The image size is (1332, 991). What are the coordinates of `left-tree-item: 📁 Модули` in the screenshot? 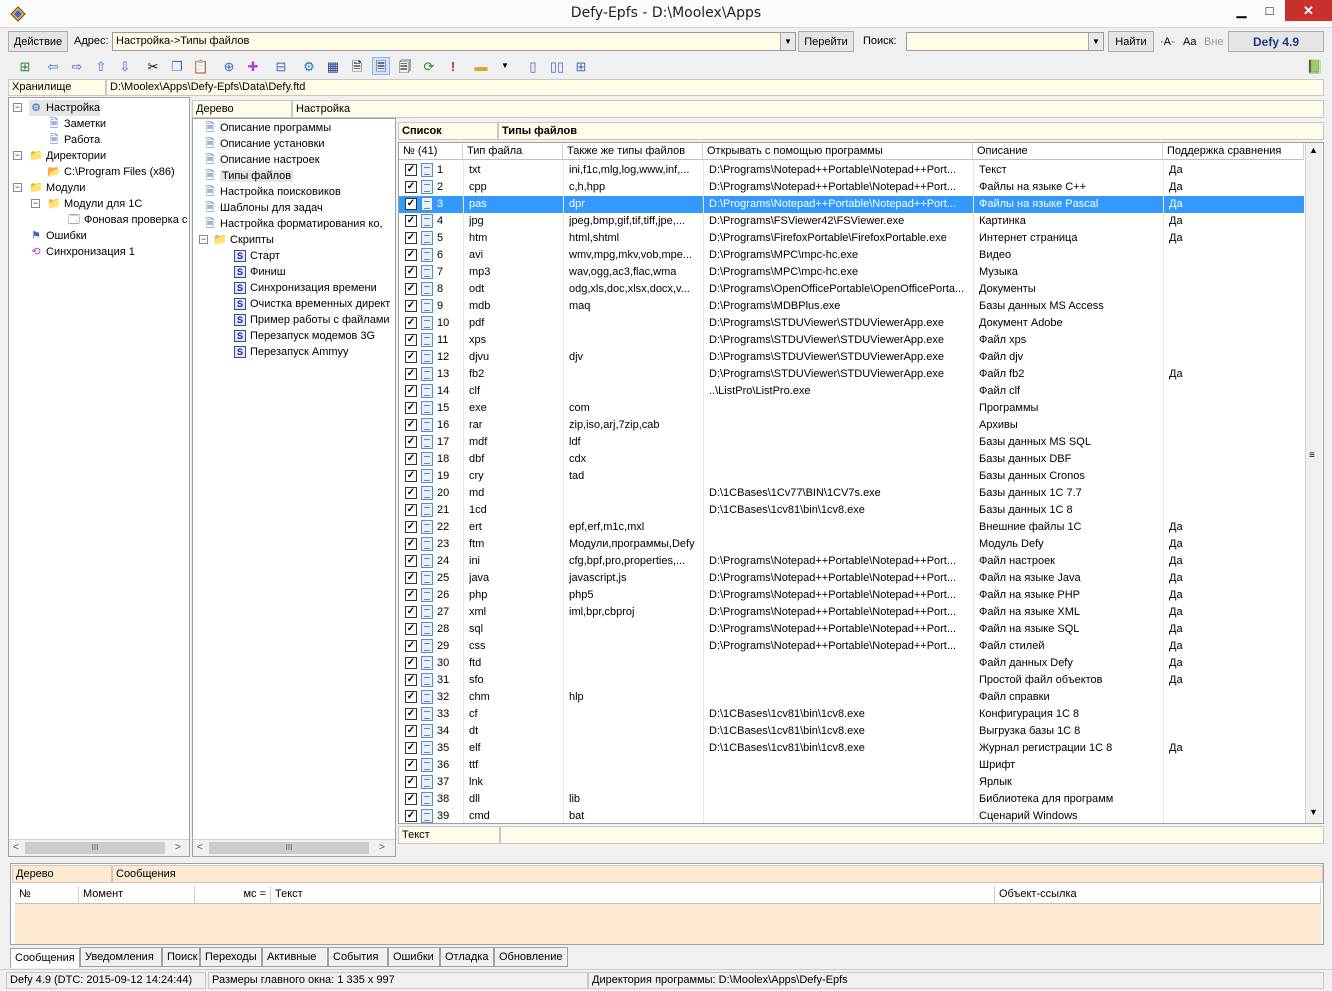 It's located at (57, 188).